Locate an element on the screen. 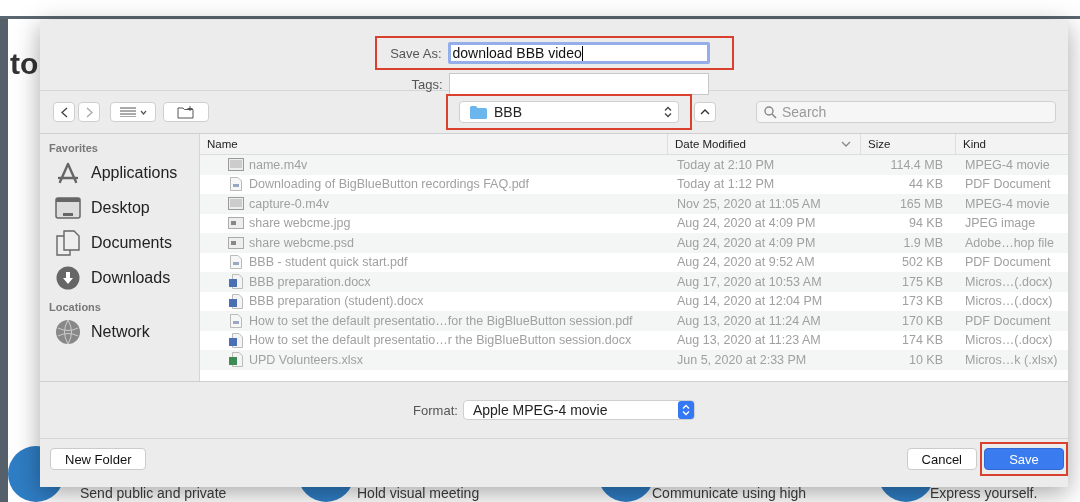  column-header: Kind is located at coordinates (1011, 144).